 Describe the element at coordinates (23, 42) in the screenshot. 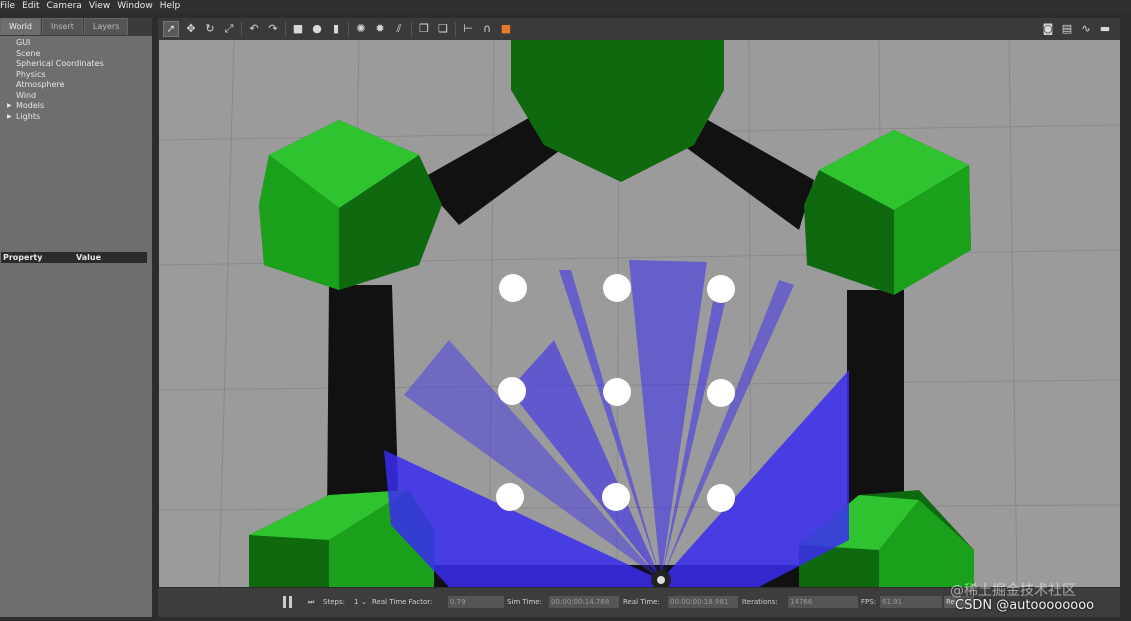

I see `tree-item-label: GUI` at that location.